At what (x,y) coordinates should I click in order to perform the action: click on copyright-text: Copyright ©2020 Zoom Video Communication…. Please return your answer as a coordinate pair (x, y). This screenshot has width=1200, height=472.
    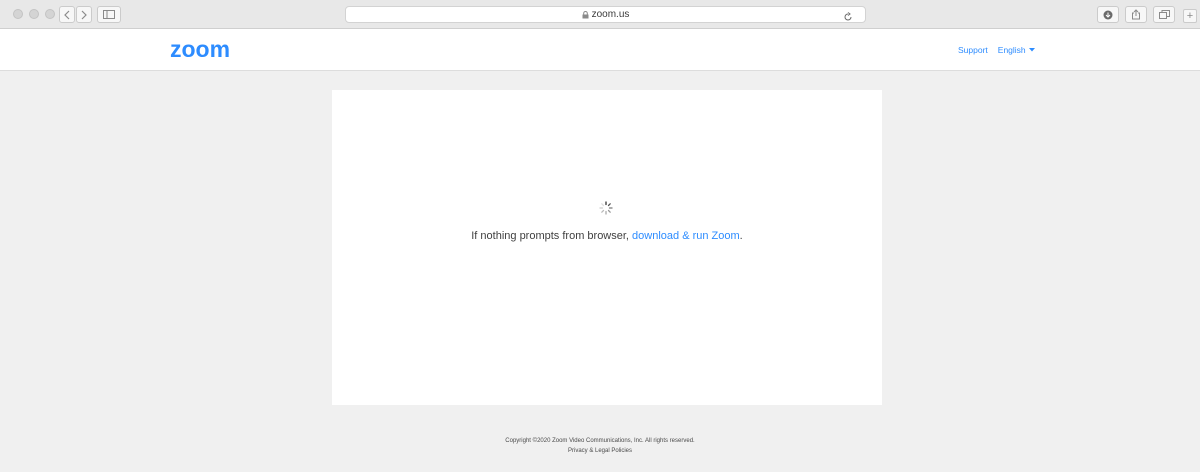
    Looking at the image, I should click on (600, 441).